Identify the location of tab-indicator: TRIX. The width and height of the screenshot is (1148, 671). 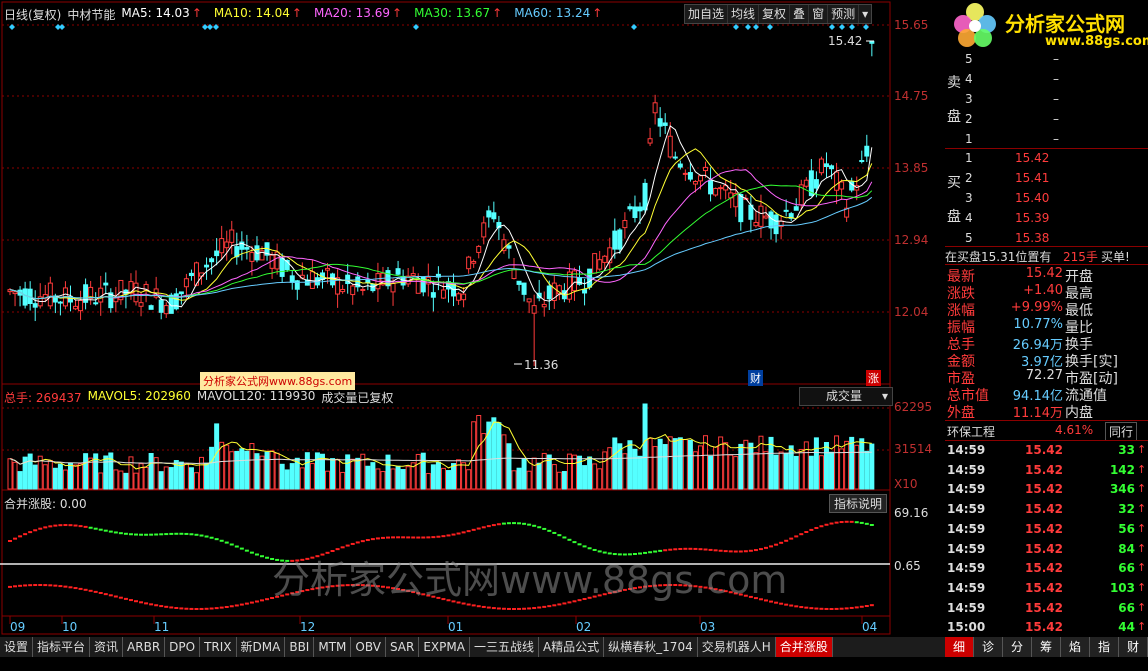
(218, 647).